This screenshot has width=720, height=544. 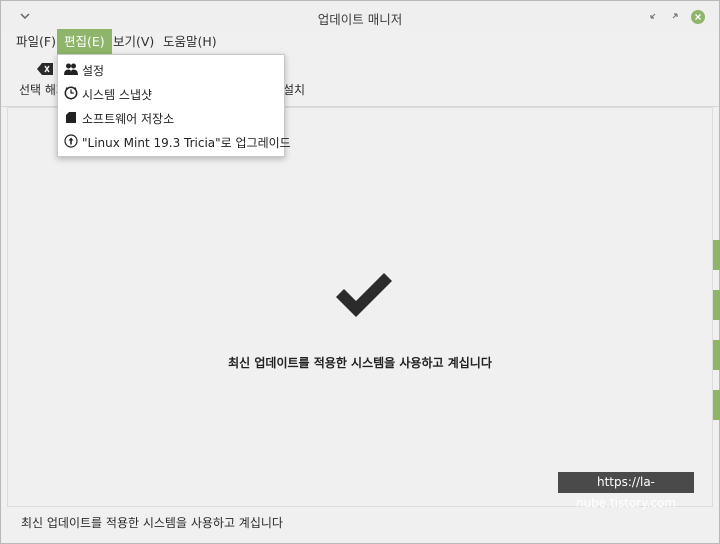 What do you see at coordinates (171, 94) in the screenshot?
I see `menu-item-system-snapshots: 시스템 스냅샷` at bounding box center [171, 94].